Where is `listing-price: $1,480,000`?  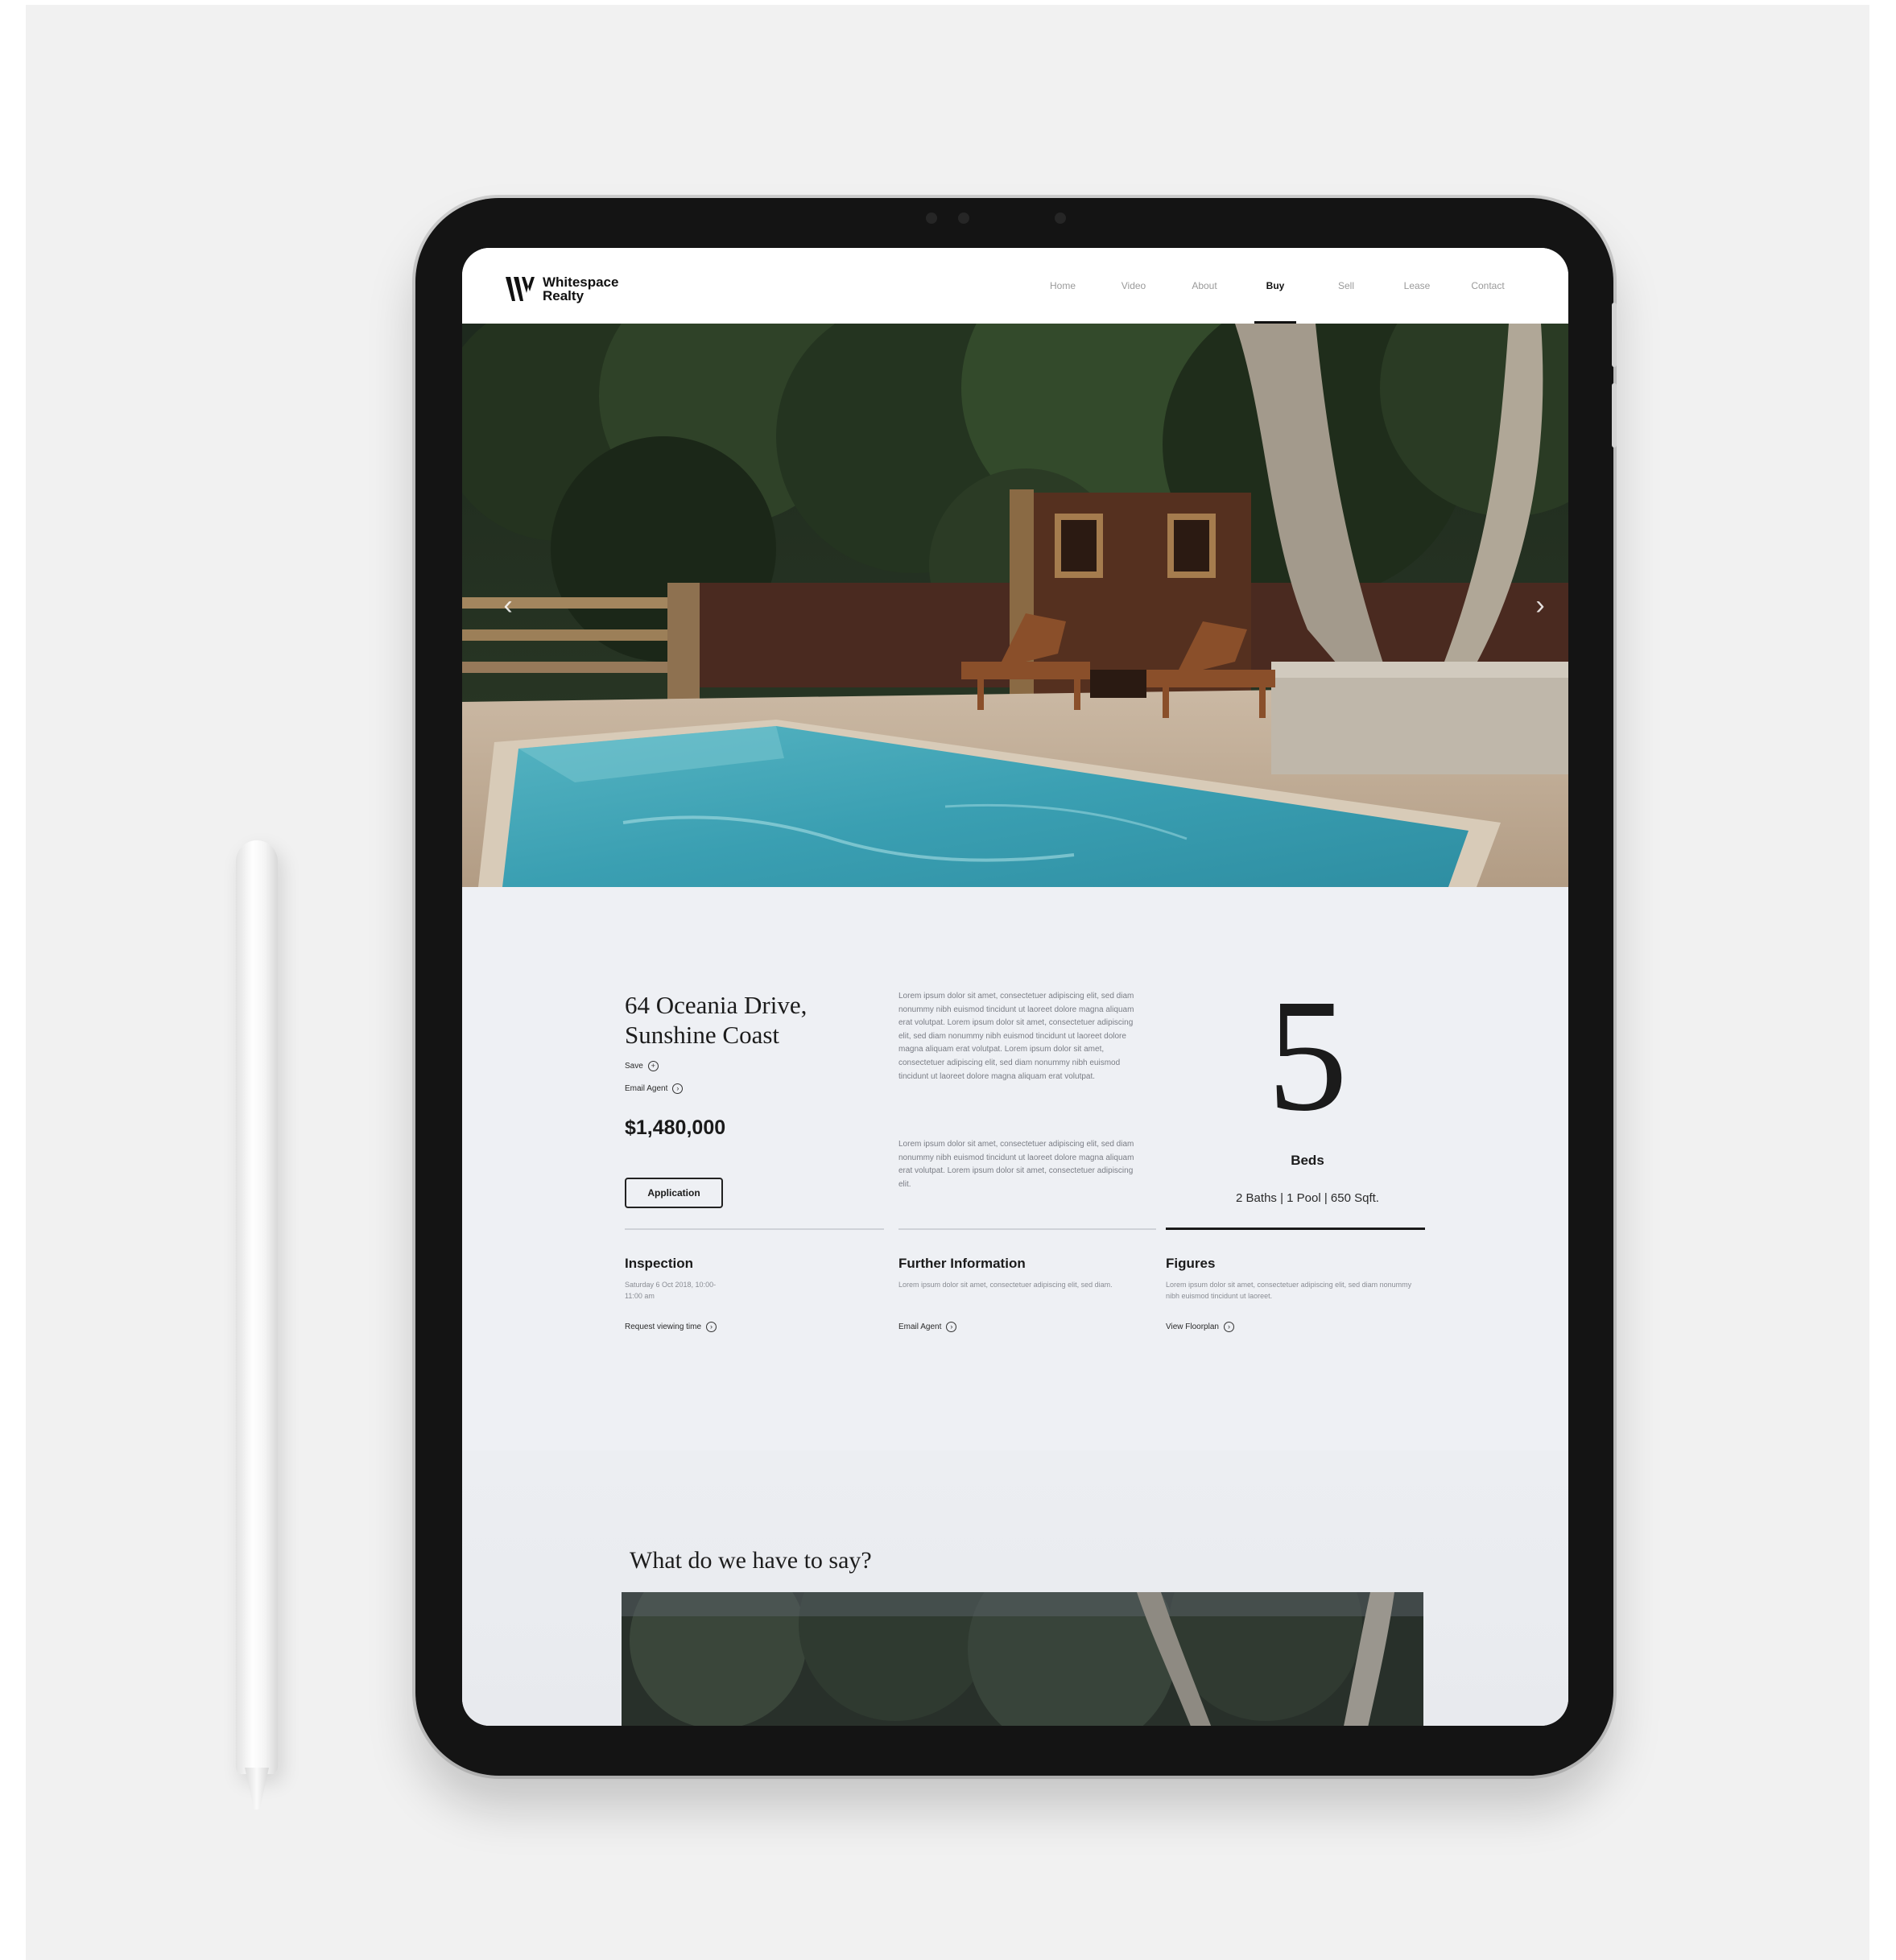 listing-price: $1,480,000 is located at coordinates (675, 1127).